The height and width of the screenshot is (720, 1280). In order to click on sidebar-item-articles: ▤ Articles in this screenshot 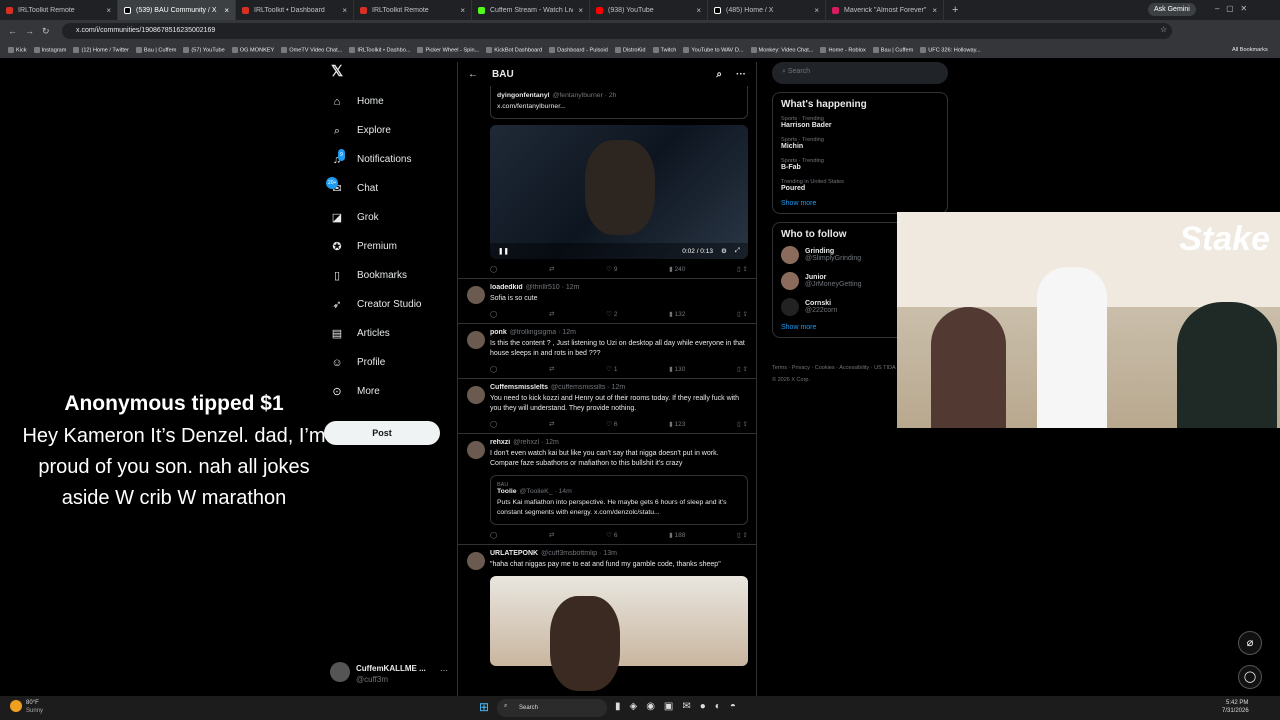, I will do `click(390, 333)`.